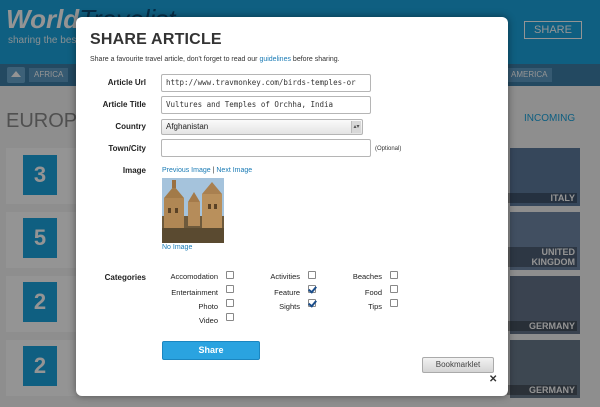 The image size is (600, 407). What do you see at coordinates (234, 170) in the screenshot?
I see `next-image-link: Next Image` at bounding box center [234, 170].